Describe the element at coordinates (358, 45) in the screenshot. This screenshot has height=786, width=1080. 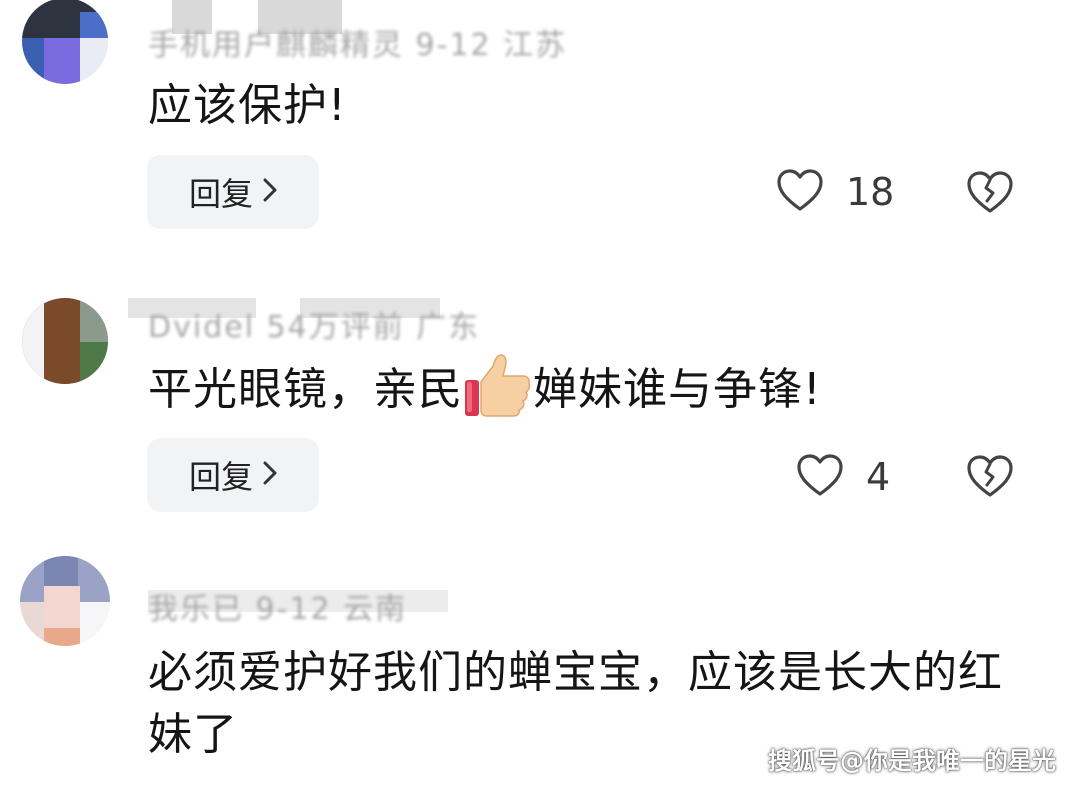
I see `comment-meta: 手机用户麒麟精灵 9-12 江苏` at that location.